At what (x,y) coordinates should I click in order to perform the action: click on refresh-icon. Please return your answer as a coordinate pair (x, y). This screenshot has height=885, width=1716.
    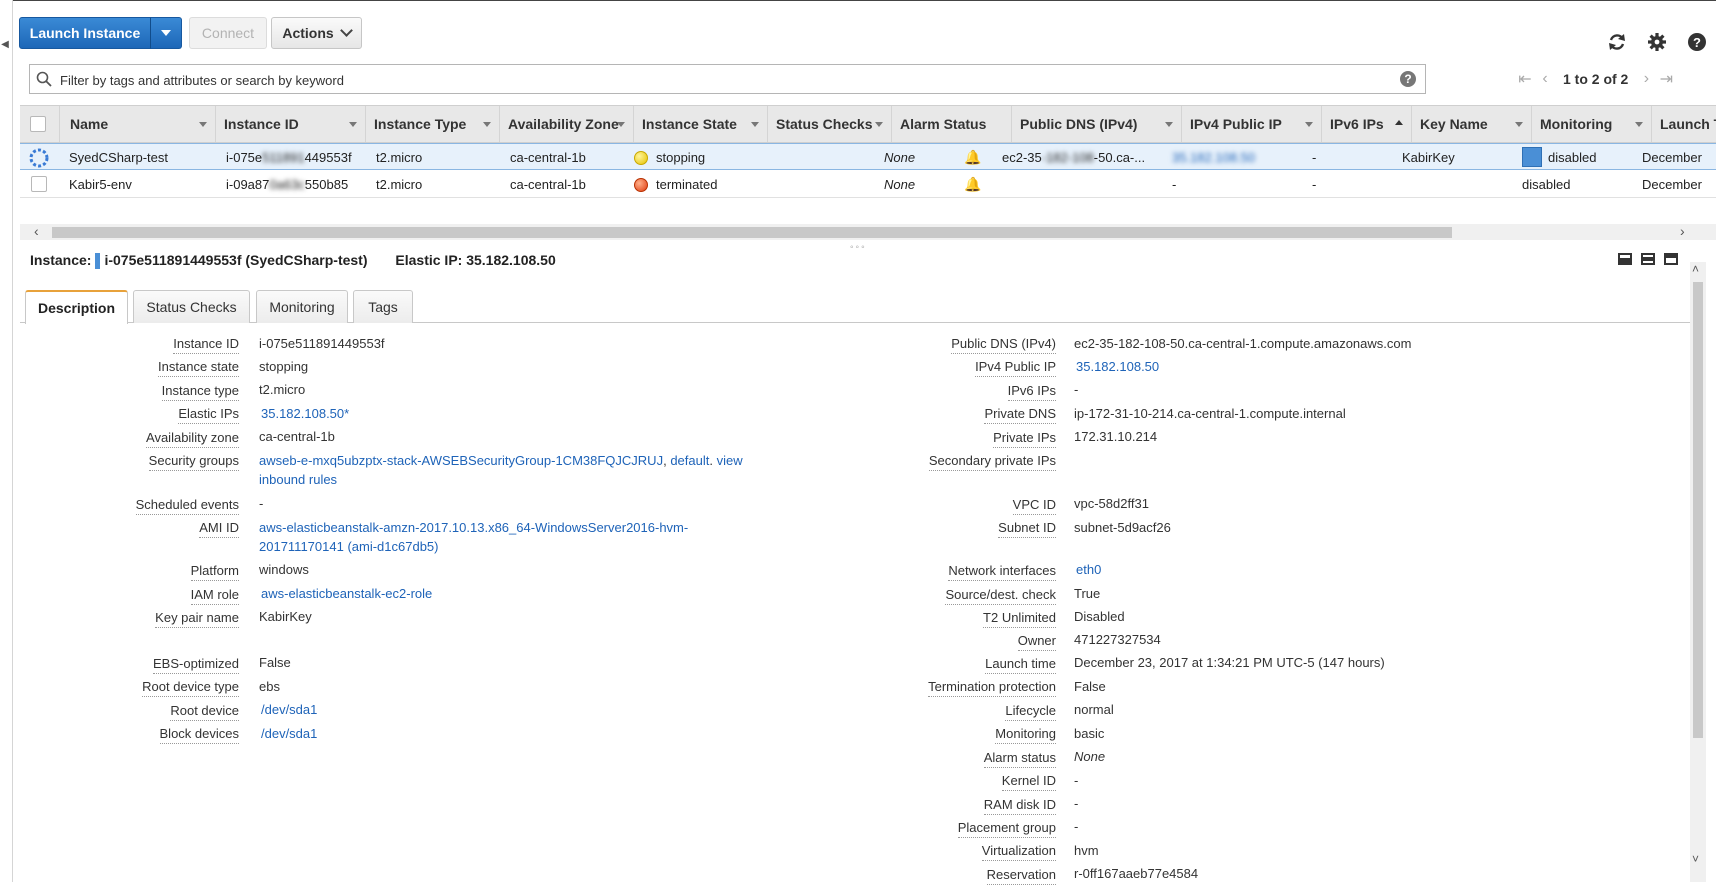
    Looking at the image, I should click on (1617, 42).